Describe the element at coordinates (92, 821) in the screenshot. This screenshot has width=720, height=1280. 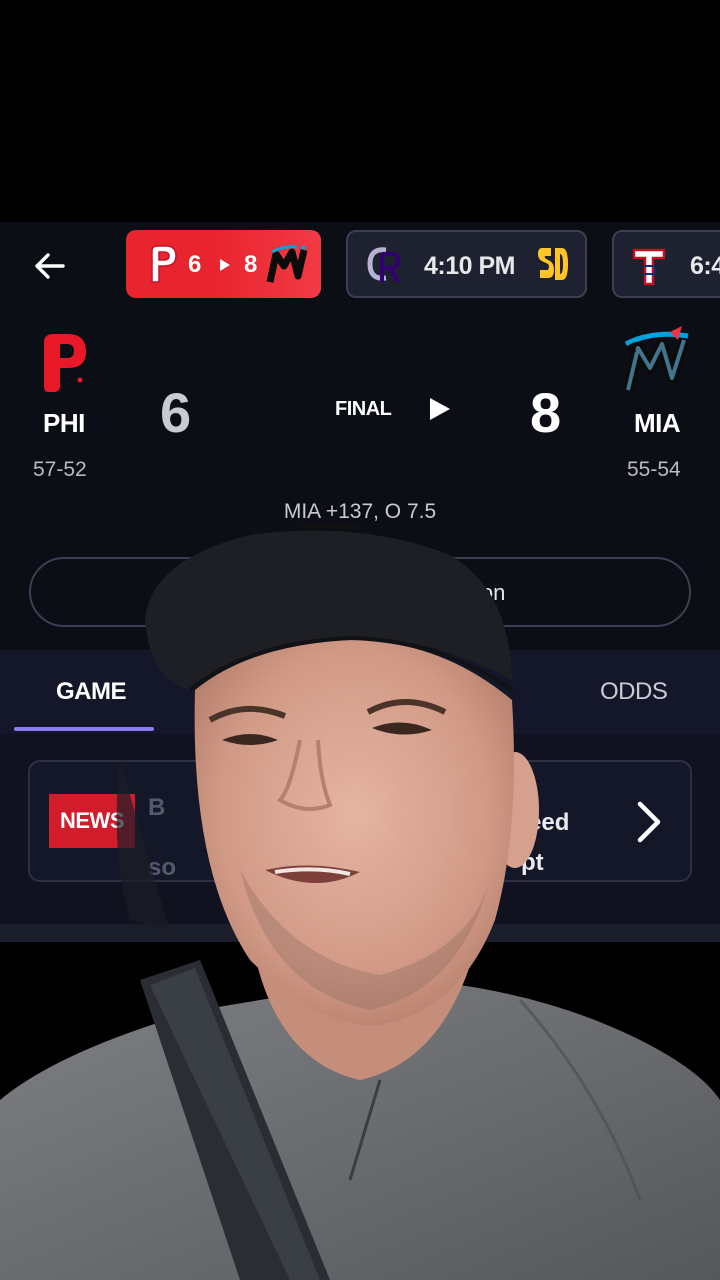
I see `news-badge: NEWS` at that location.